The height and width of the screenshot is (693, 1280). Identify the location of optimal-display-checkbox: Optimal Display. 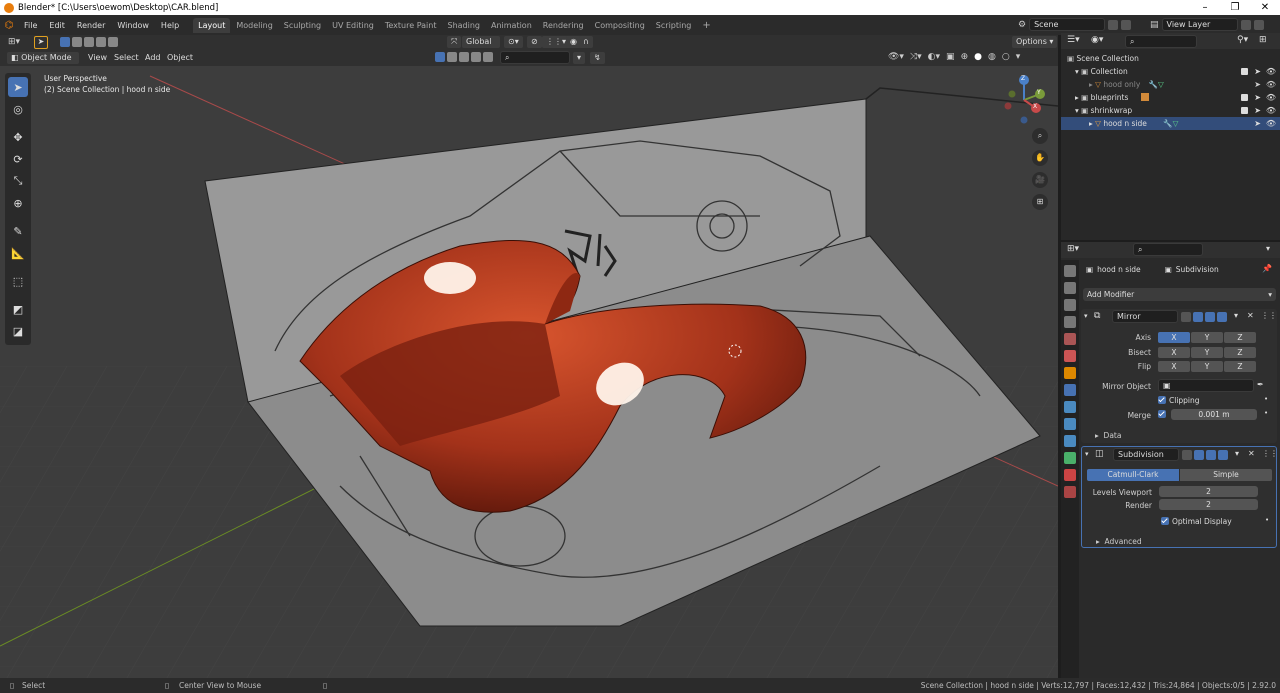
(1196, 521).